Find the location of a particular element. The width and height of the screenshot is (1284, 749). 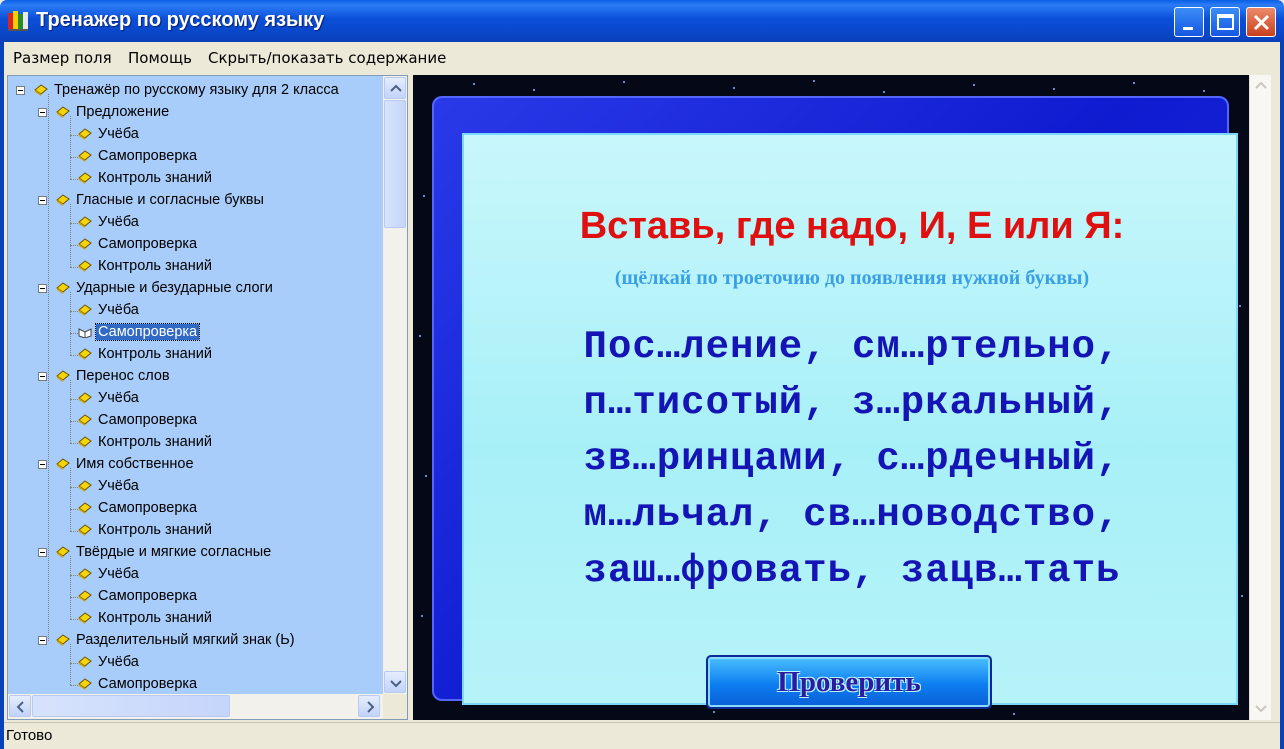

tree-section-item: Ударные и безударные слоги is located at coordinates (195, 289).